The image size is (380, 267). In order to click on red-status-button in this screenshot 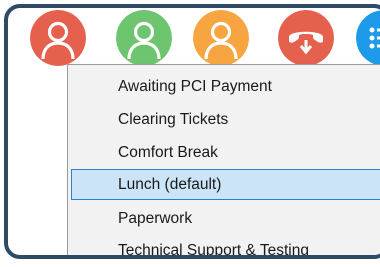, I will do `click(58, 38)`.